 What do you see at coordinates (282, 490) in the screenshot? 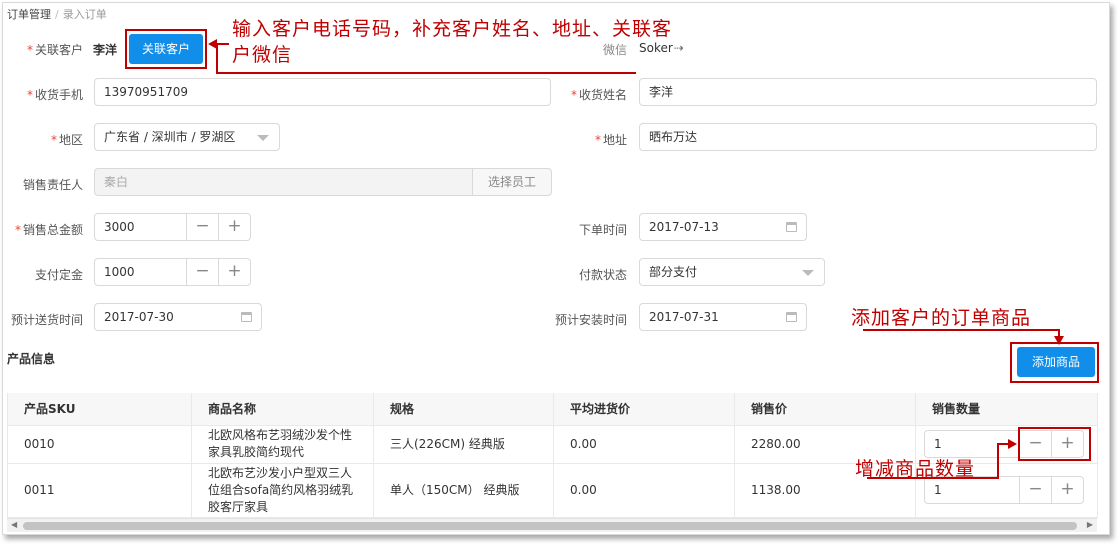
I see `product-name-cell: 北欧布艺沙发小户型双三人位组合sofa简约风格羽绒乳胶客厅家具` at bounding box center [282, 490].